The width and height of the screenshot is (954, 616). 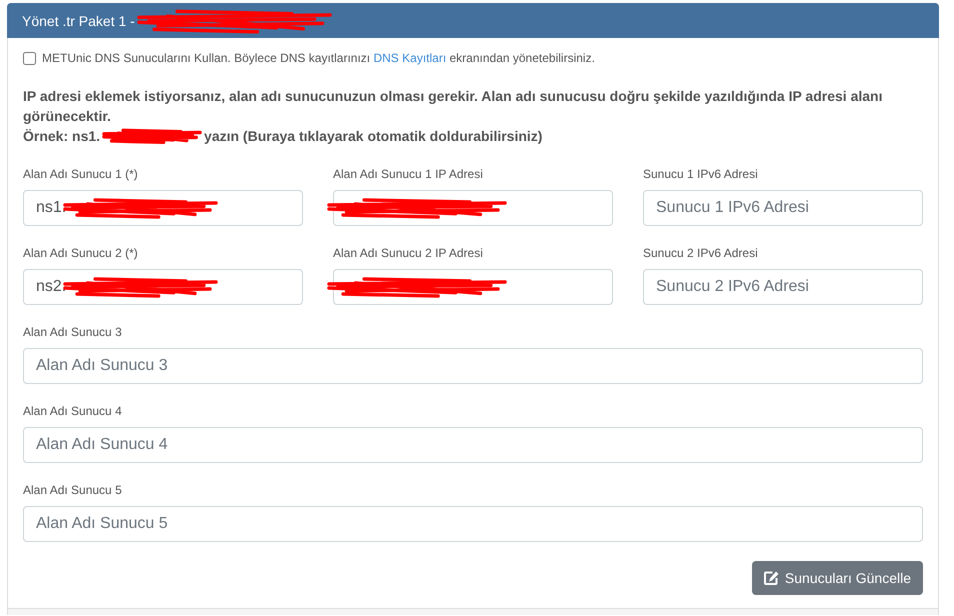 What do you see at coordinates (373, 136) in the screenshot?
I see `example-text: yazın (Buraya tıklayarak otomatik doldurabilirsiniz)` at bounding box center [373, 136].